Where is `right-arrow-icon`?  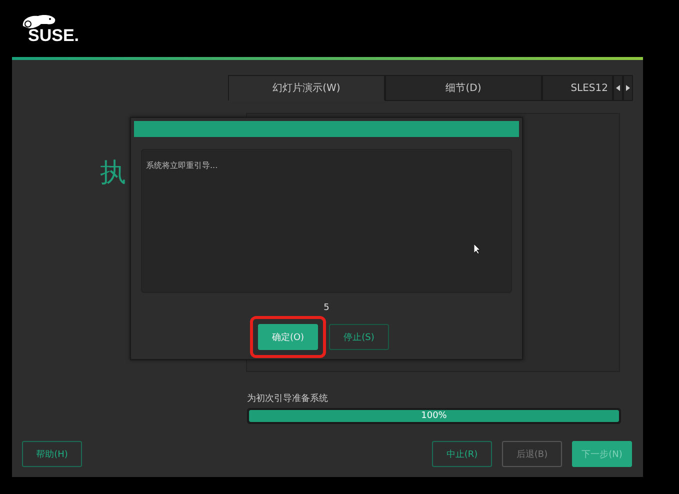
right-arrow-icon is located at coordinates (628, 88).